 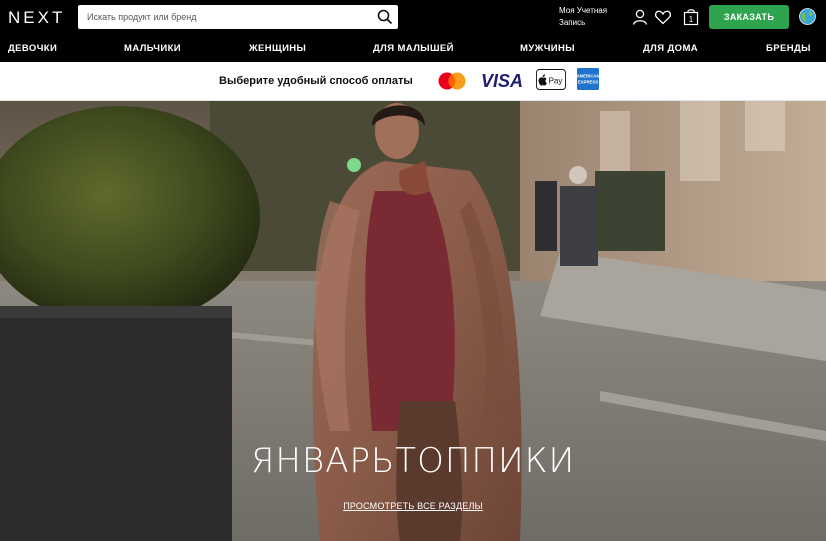 I want to click on view-all-sections-link: ПРОСМОТРЕТЬ ВСЕ РАЗДЕЛЫ, so click(x=413, y=506).